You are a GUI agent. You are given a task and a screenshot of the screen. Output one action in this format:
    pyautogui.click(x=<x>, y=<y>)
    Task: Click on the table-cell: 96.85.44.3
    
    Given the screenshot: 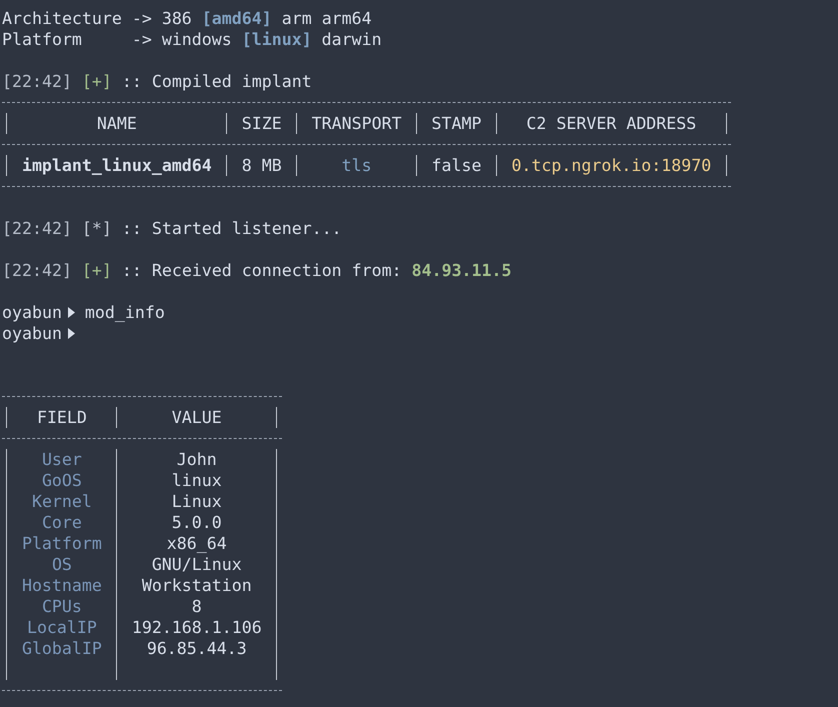 What is the action you would take?
    pyautogui.click(x=196, y=648)
    